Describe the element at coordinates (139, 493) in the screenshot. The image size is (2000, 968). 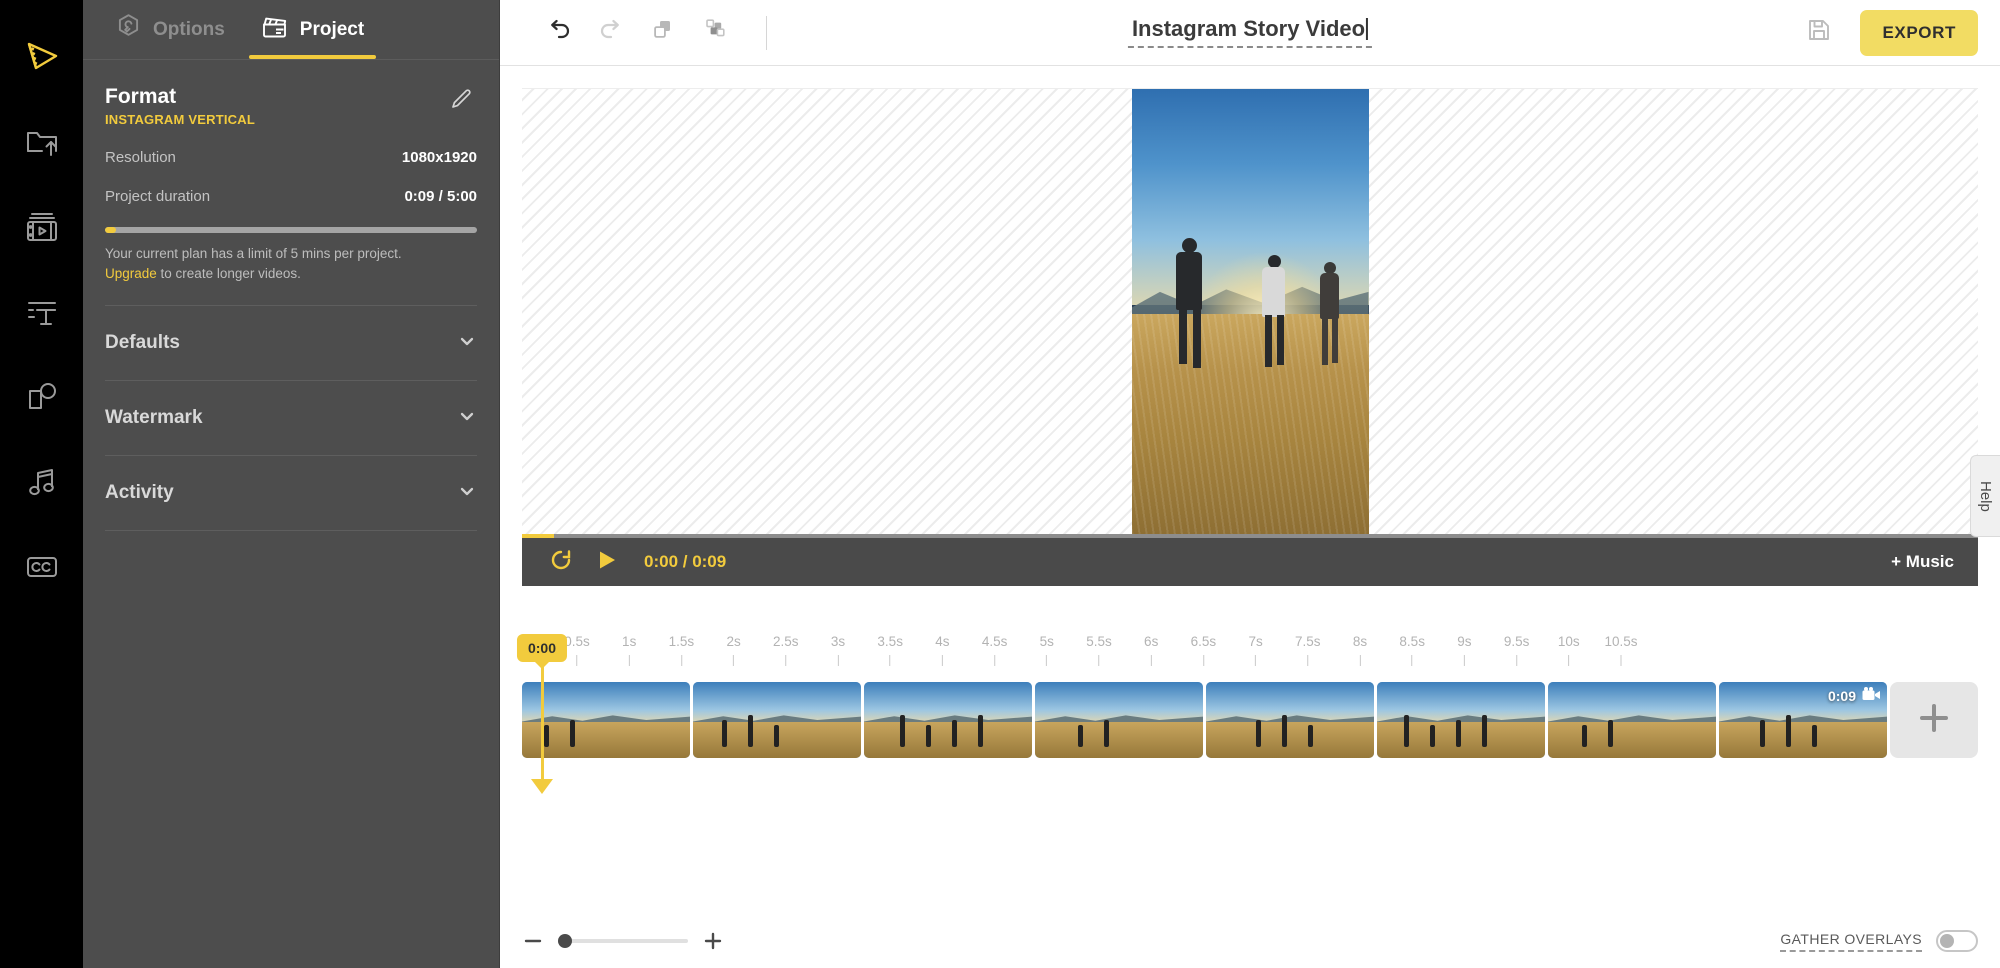
I see `accordion-activity-label: Activity` at that location.